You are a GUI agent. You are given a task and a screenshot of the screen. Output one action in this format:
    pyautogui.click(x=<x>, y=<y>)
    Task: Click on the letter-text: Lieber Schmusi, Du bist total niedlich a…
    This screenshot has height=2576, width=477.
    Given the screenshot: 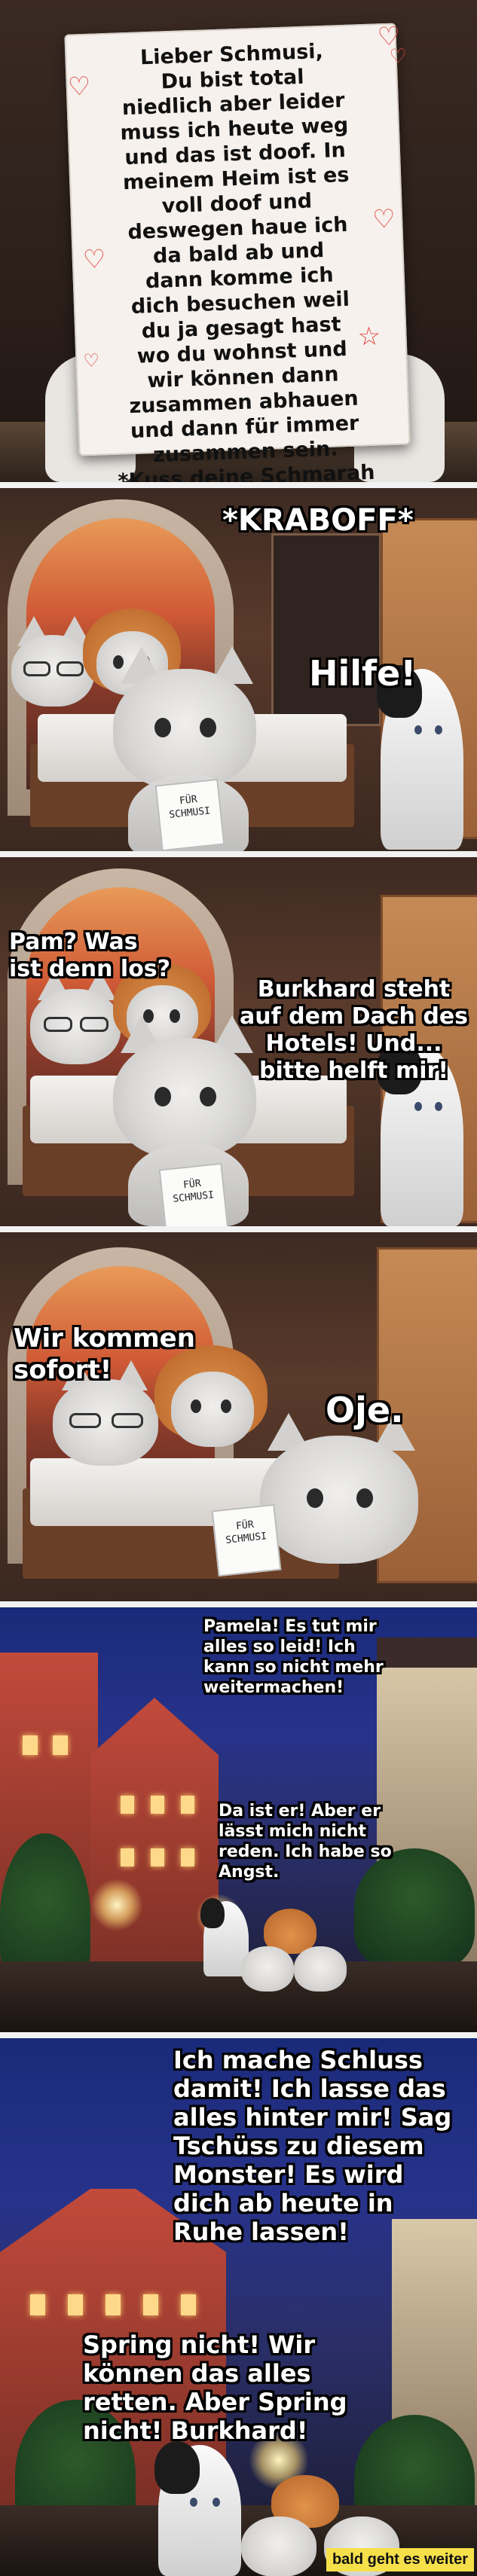 What is the action you would take?
    pyautogui.click(x=238, y=260)
    